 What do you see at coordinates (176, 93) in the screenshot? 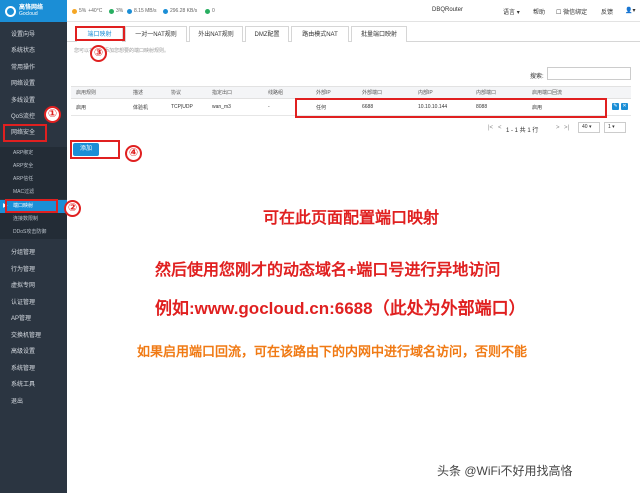
I see `col-protocol: 协议` at bounding box center [176, 93].